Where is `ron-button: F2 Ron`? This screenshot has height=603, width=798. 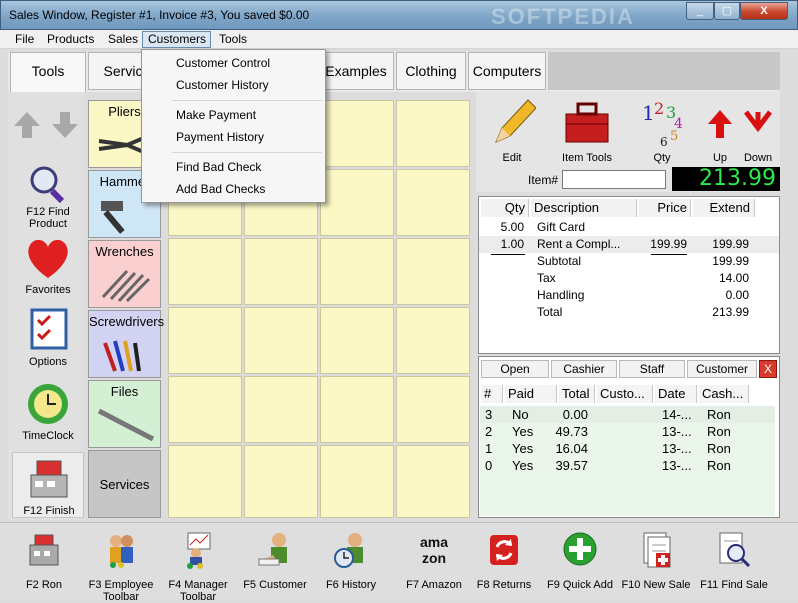 ron-button: F2 Ron is located at coordinates (44, 563).